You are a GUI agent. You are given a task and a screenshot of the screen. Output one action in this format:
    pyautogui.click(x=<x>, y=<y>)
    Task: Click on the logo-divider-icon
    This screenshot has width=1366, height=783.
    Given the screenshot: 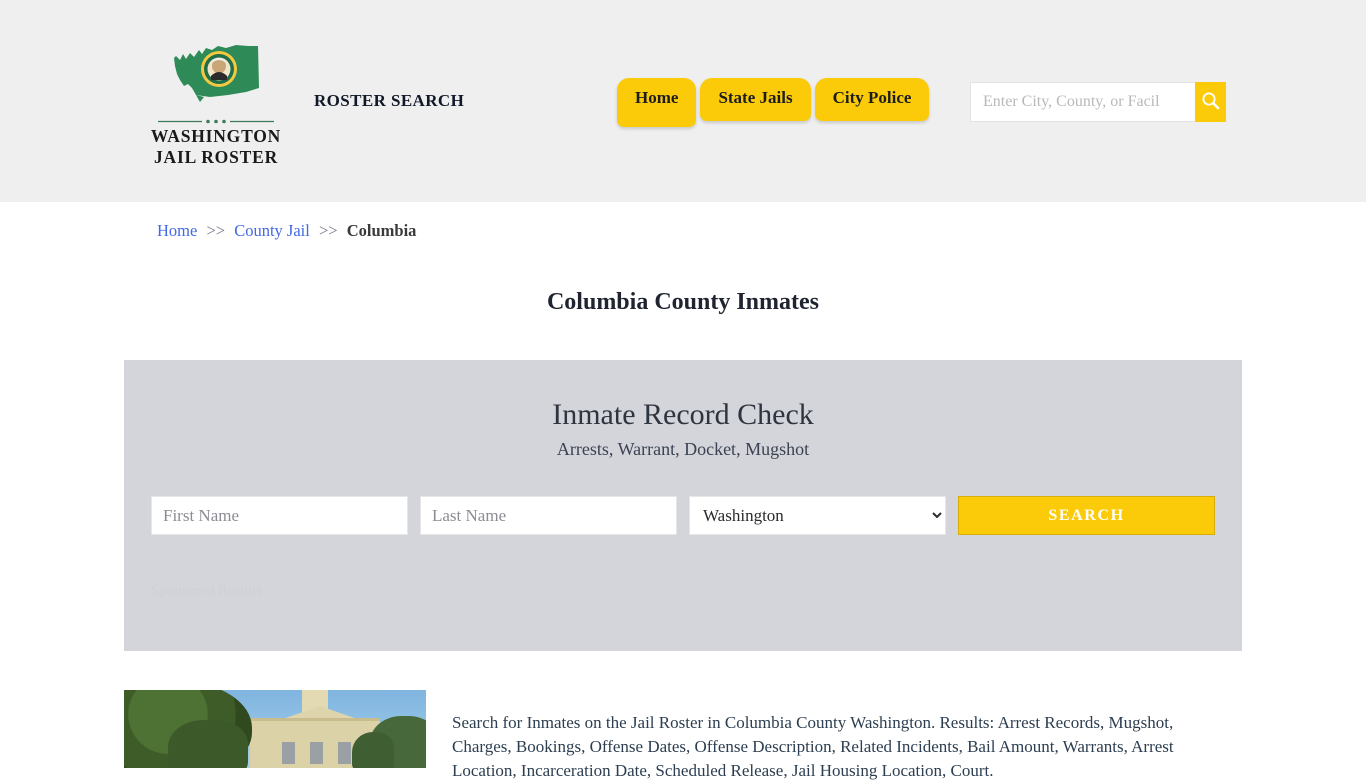 What is the action you would take?
    pyautogui.click(x=216, y=118)
    